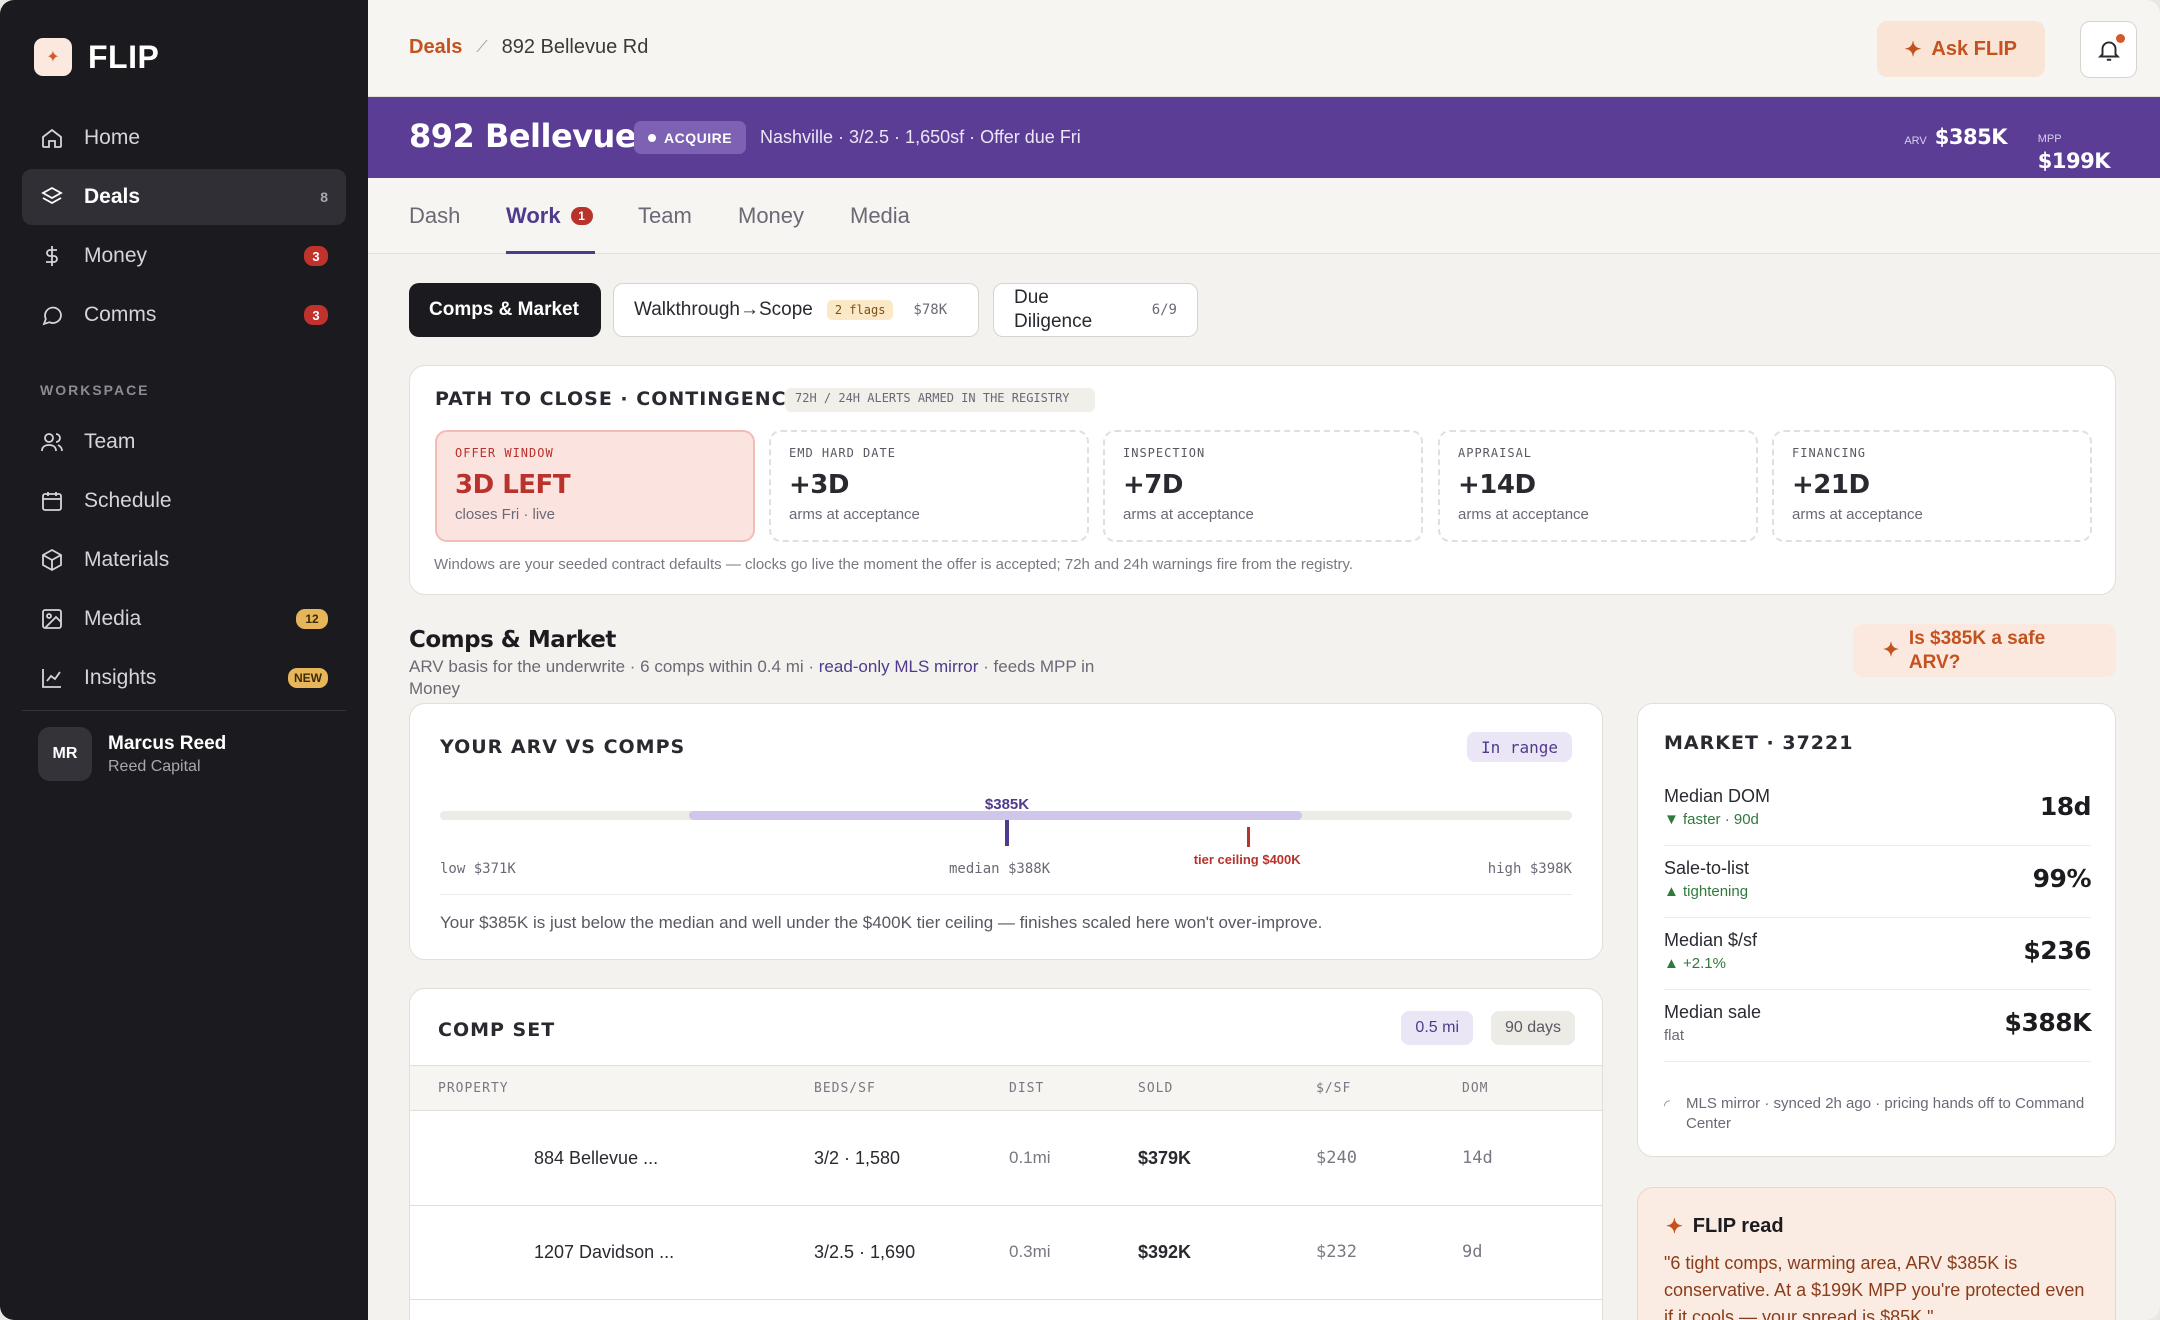 The height and width of the screenshot is (1320, 2160). Describe the element at coordinates (1831, 485) in the screenshot. I see `clock-value: +21D` at that location.